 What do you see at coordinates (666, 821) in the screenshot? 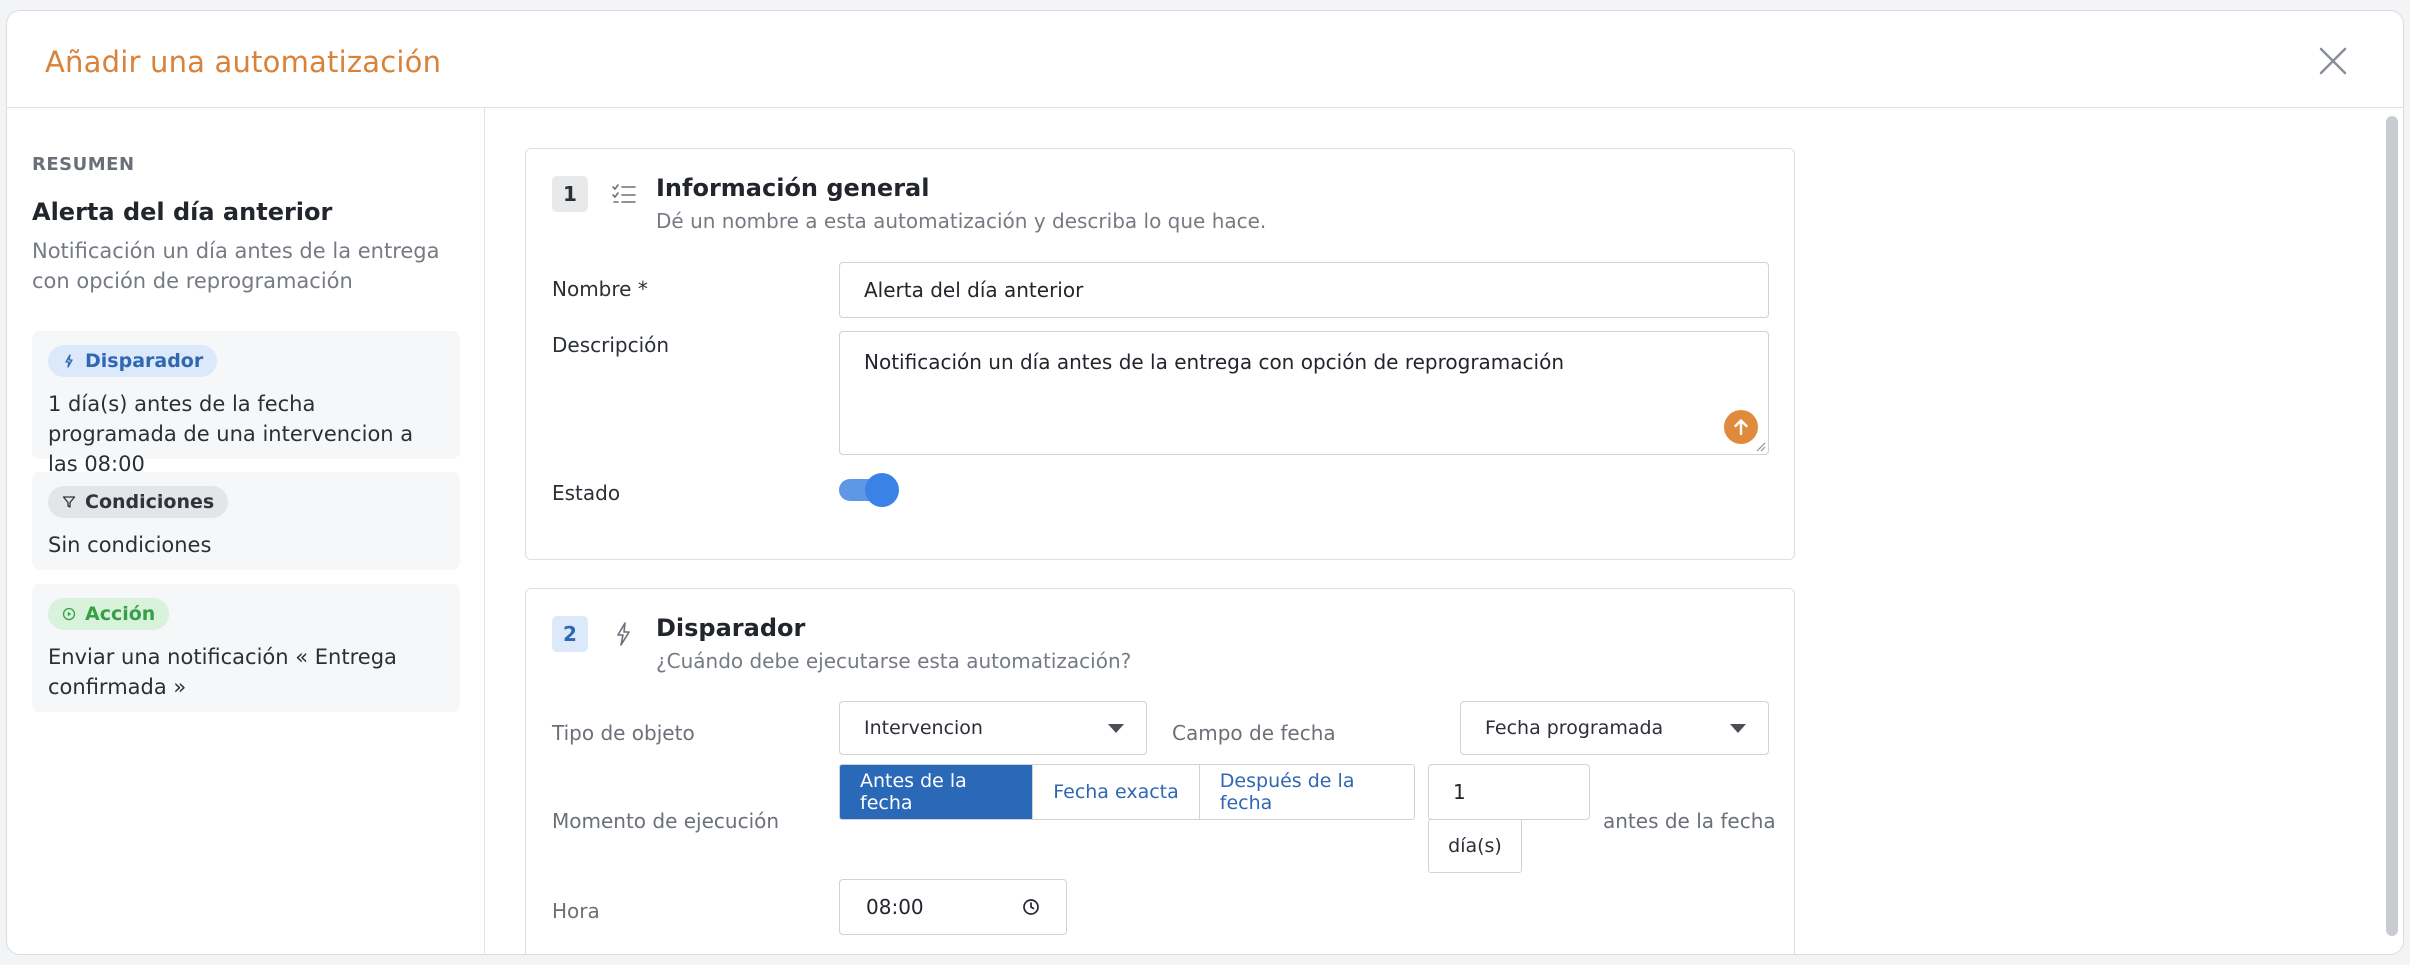
I see `timing-label: Momento de ejecución` at bounding box center [666, 821].